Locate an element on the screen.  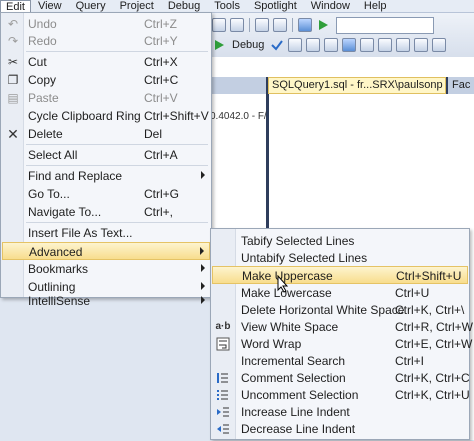
word-wrap-icon is located at coordinates (223, 344).